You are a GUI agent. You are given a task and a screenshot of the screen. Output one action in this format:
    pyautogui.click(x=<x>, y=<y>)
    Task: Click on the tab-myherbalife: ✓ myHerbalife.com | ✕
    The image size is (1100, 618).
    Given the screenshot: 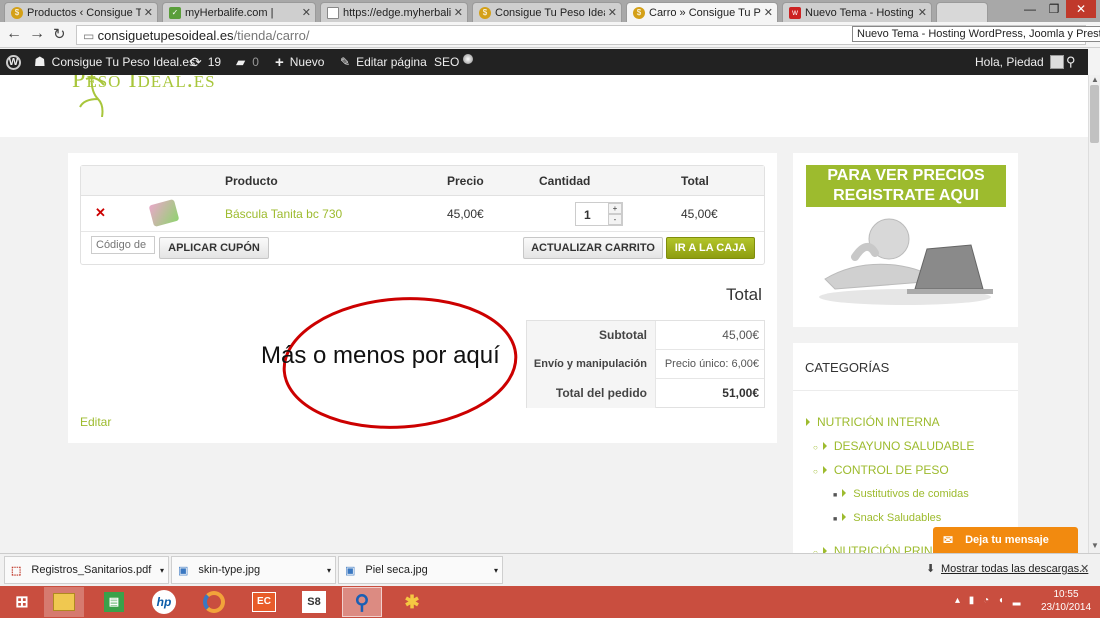 What is the action you would take?
    pyautogui.click(x=239, y=12)
    